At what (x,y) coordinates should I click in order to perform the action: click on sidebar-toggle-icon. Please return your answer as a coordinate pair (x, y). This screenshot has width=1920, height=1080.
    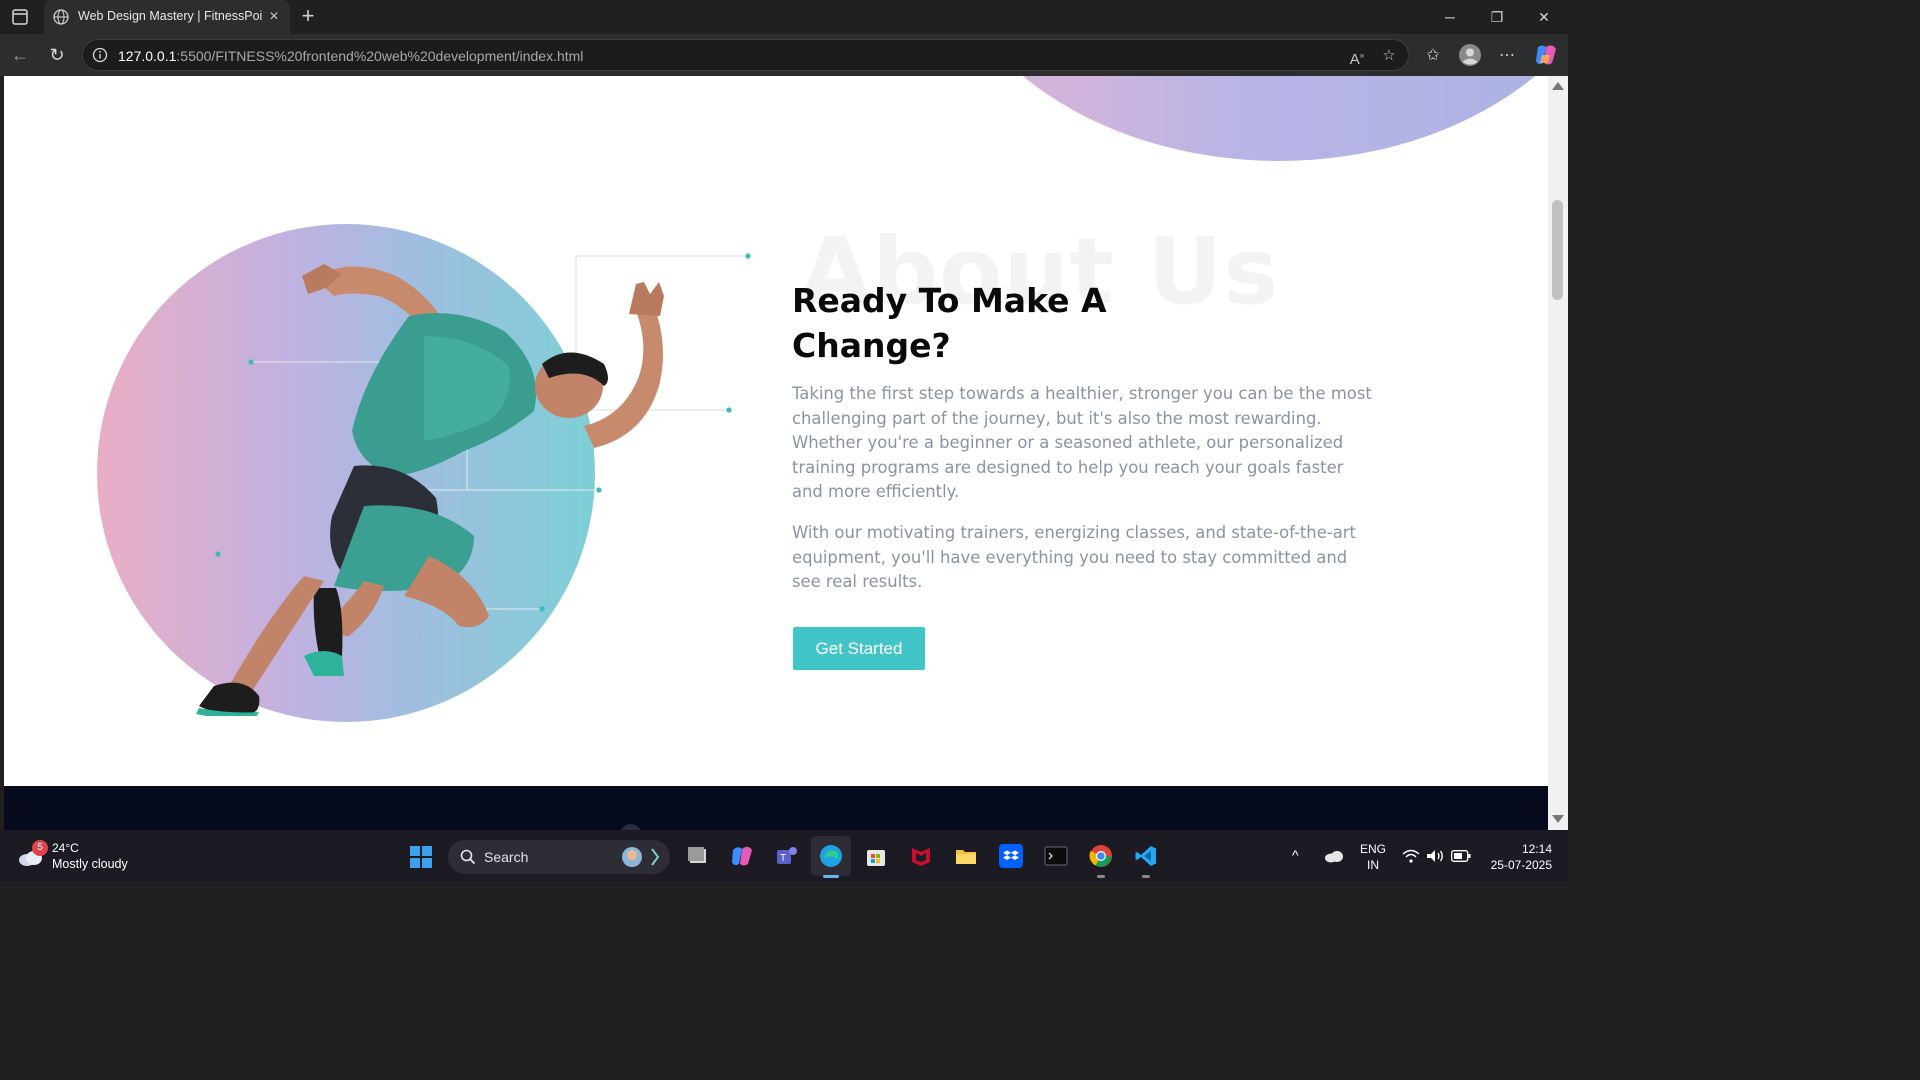
    Looking at the image, I should click on (20, 17).